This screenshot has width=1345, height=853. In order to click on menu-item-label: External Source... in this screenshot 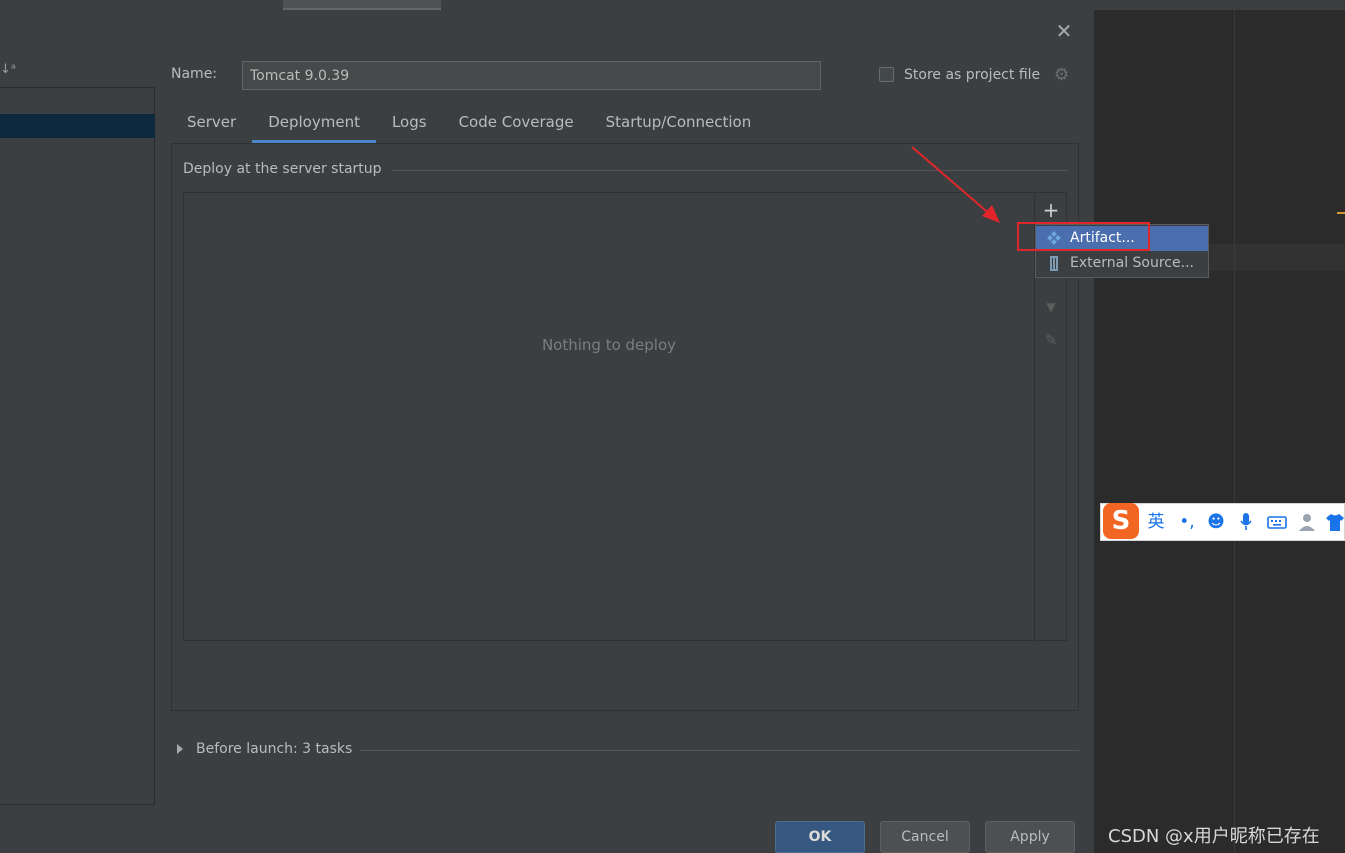, I will do `click(1132, 263)`.